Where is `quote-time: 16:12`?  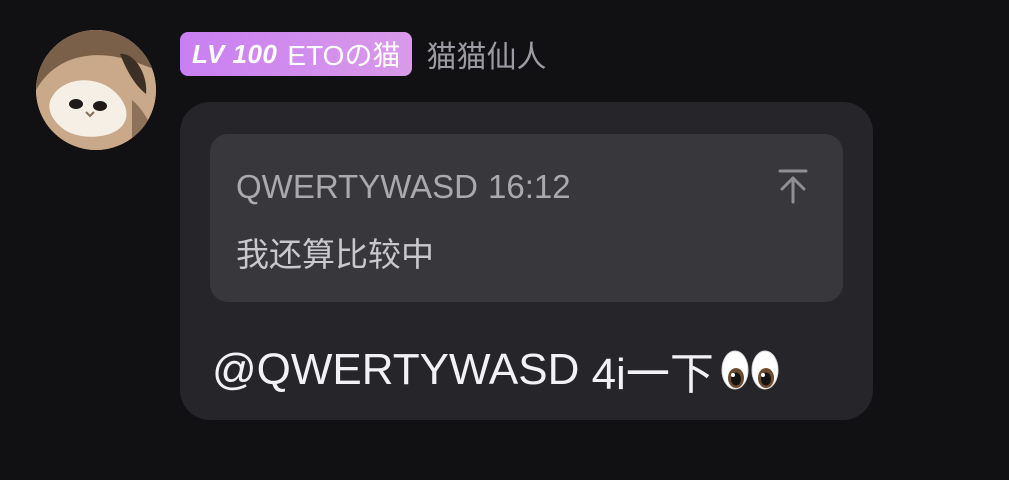 quote-time: 16:12 is located at coordinates (529, 186).